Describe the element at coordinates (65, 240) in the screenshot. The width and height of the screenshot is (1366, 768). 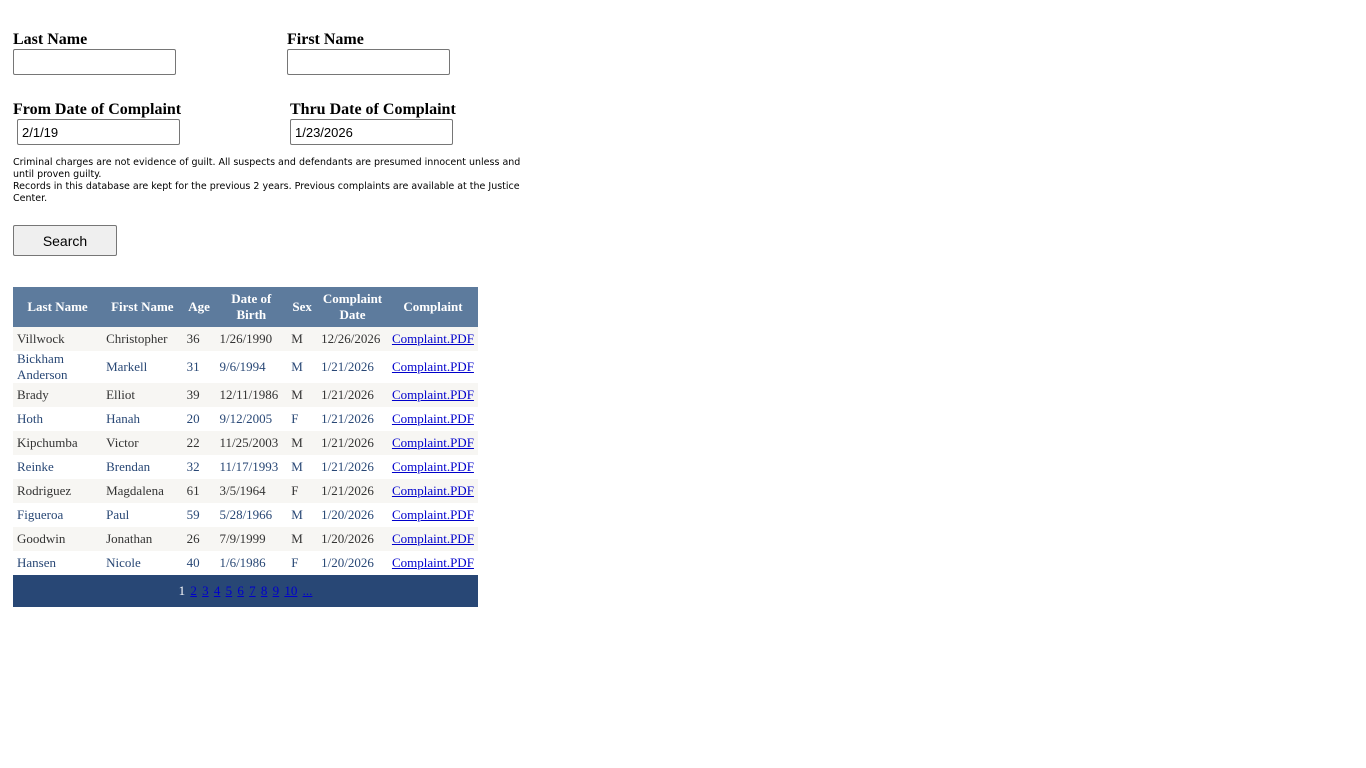
I see `search-button: Search` at that location.